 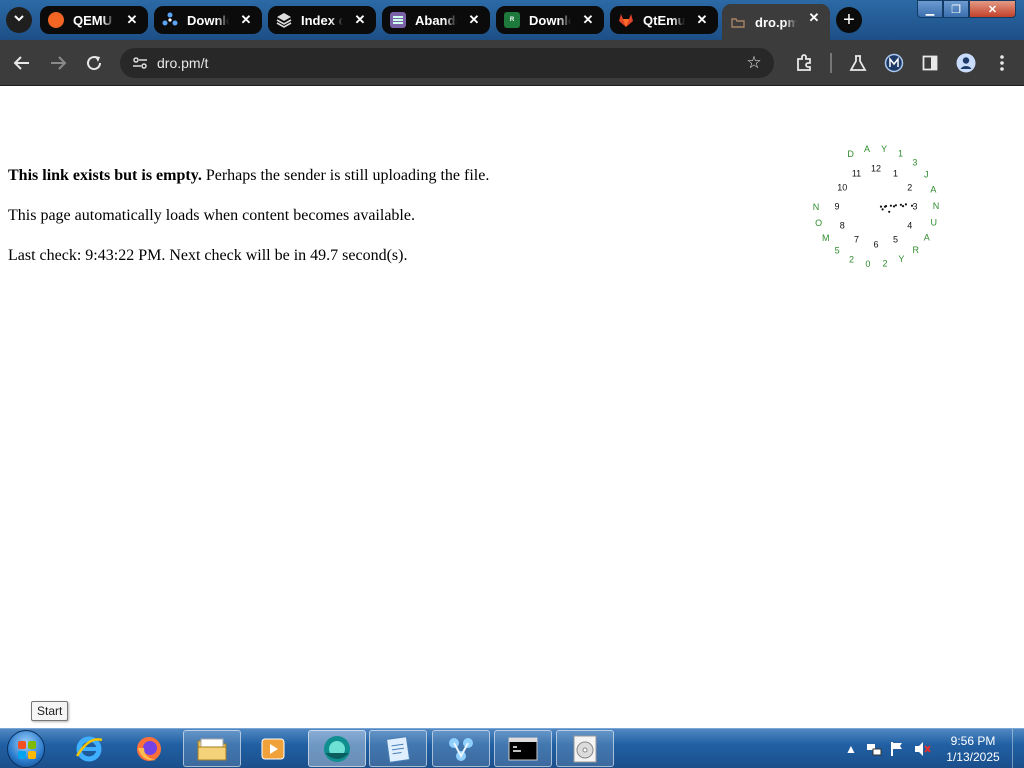 I want to click on tab-title: QEMU, so click(x=92, y=20).